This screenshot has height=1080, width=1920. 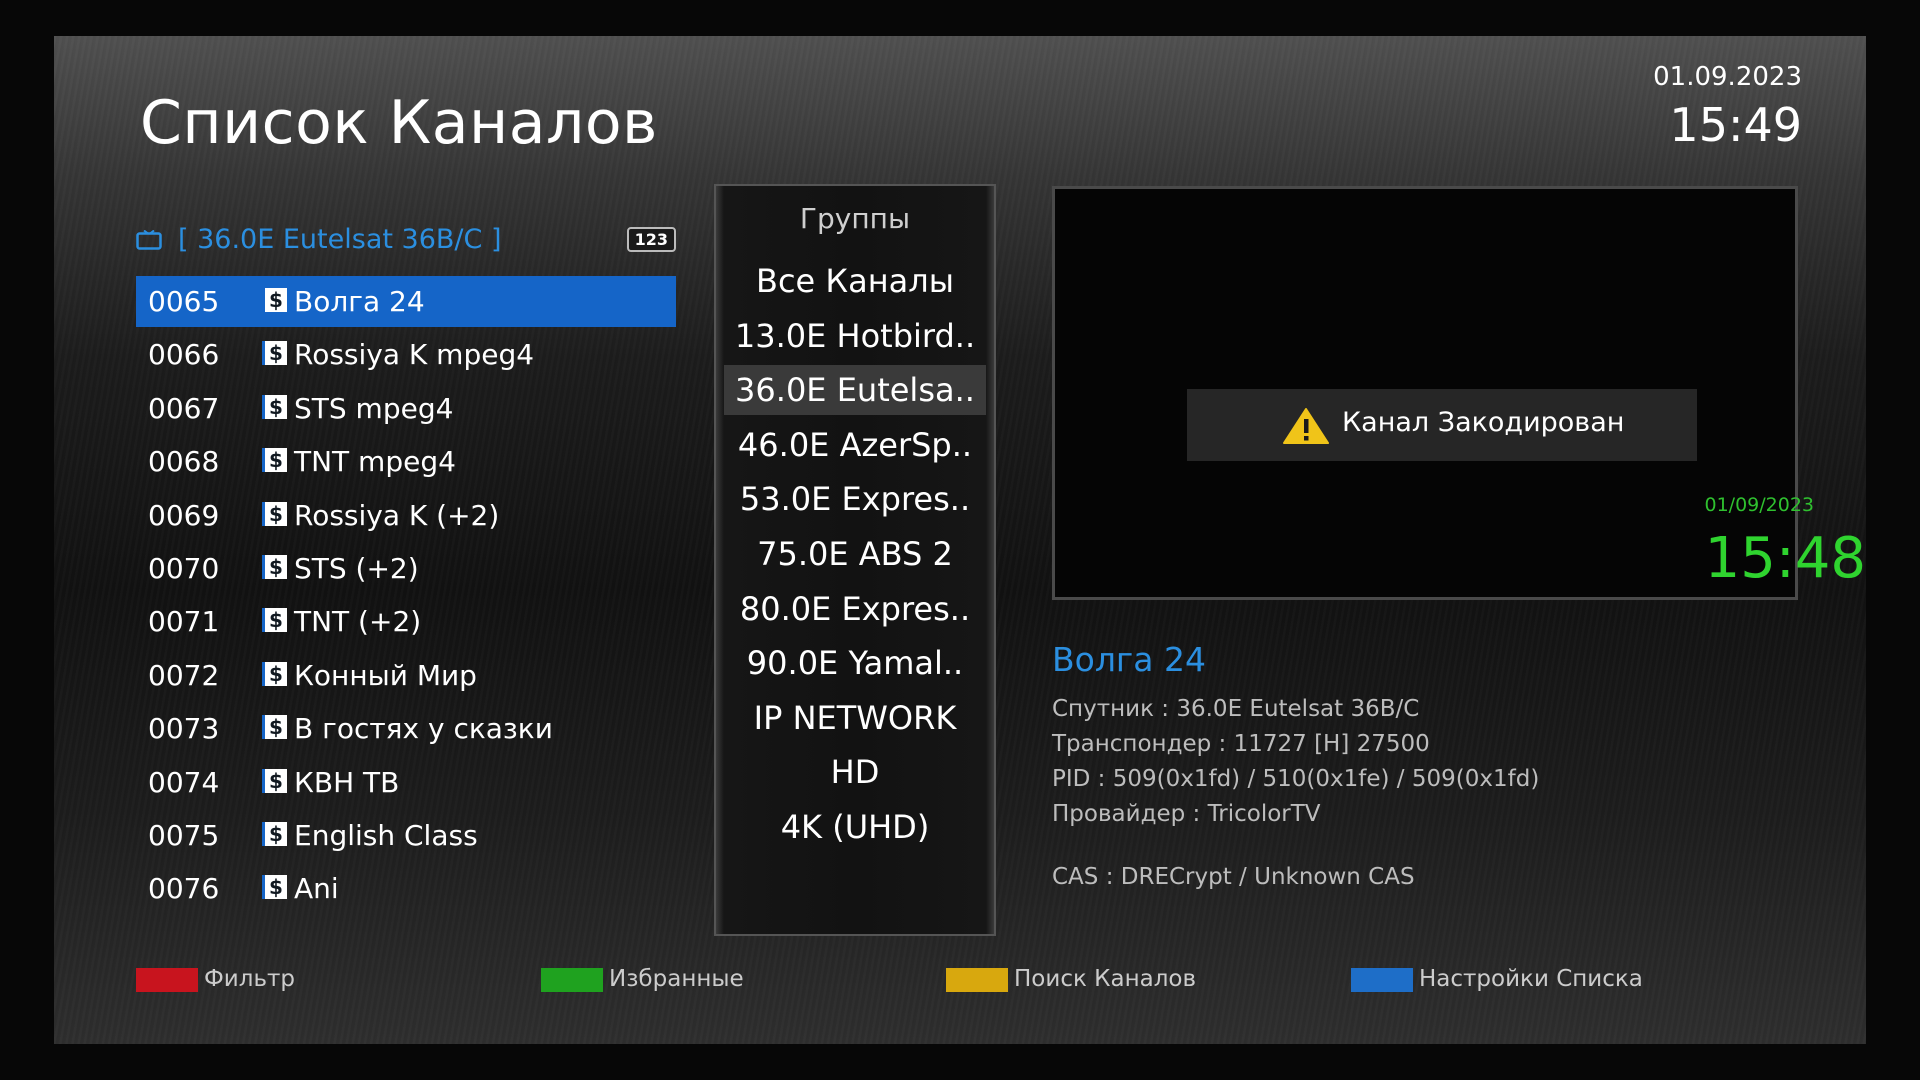 I want to click on channel-name: В гостях у сказки, so click(x=423, y=729).